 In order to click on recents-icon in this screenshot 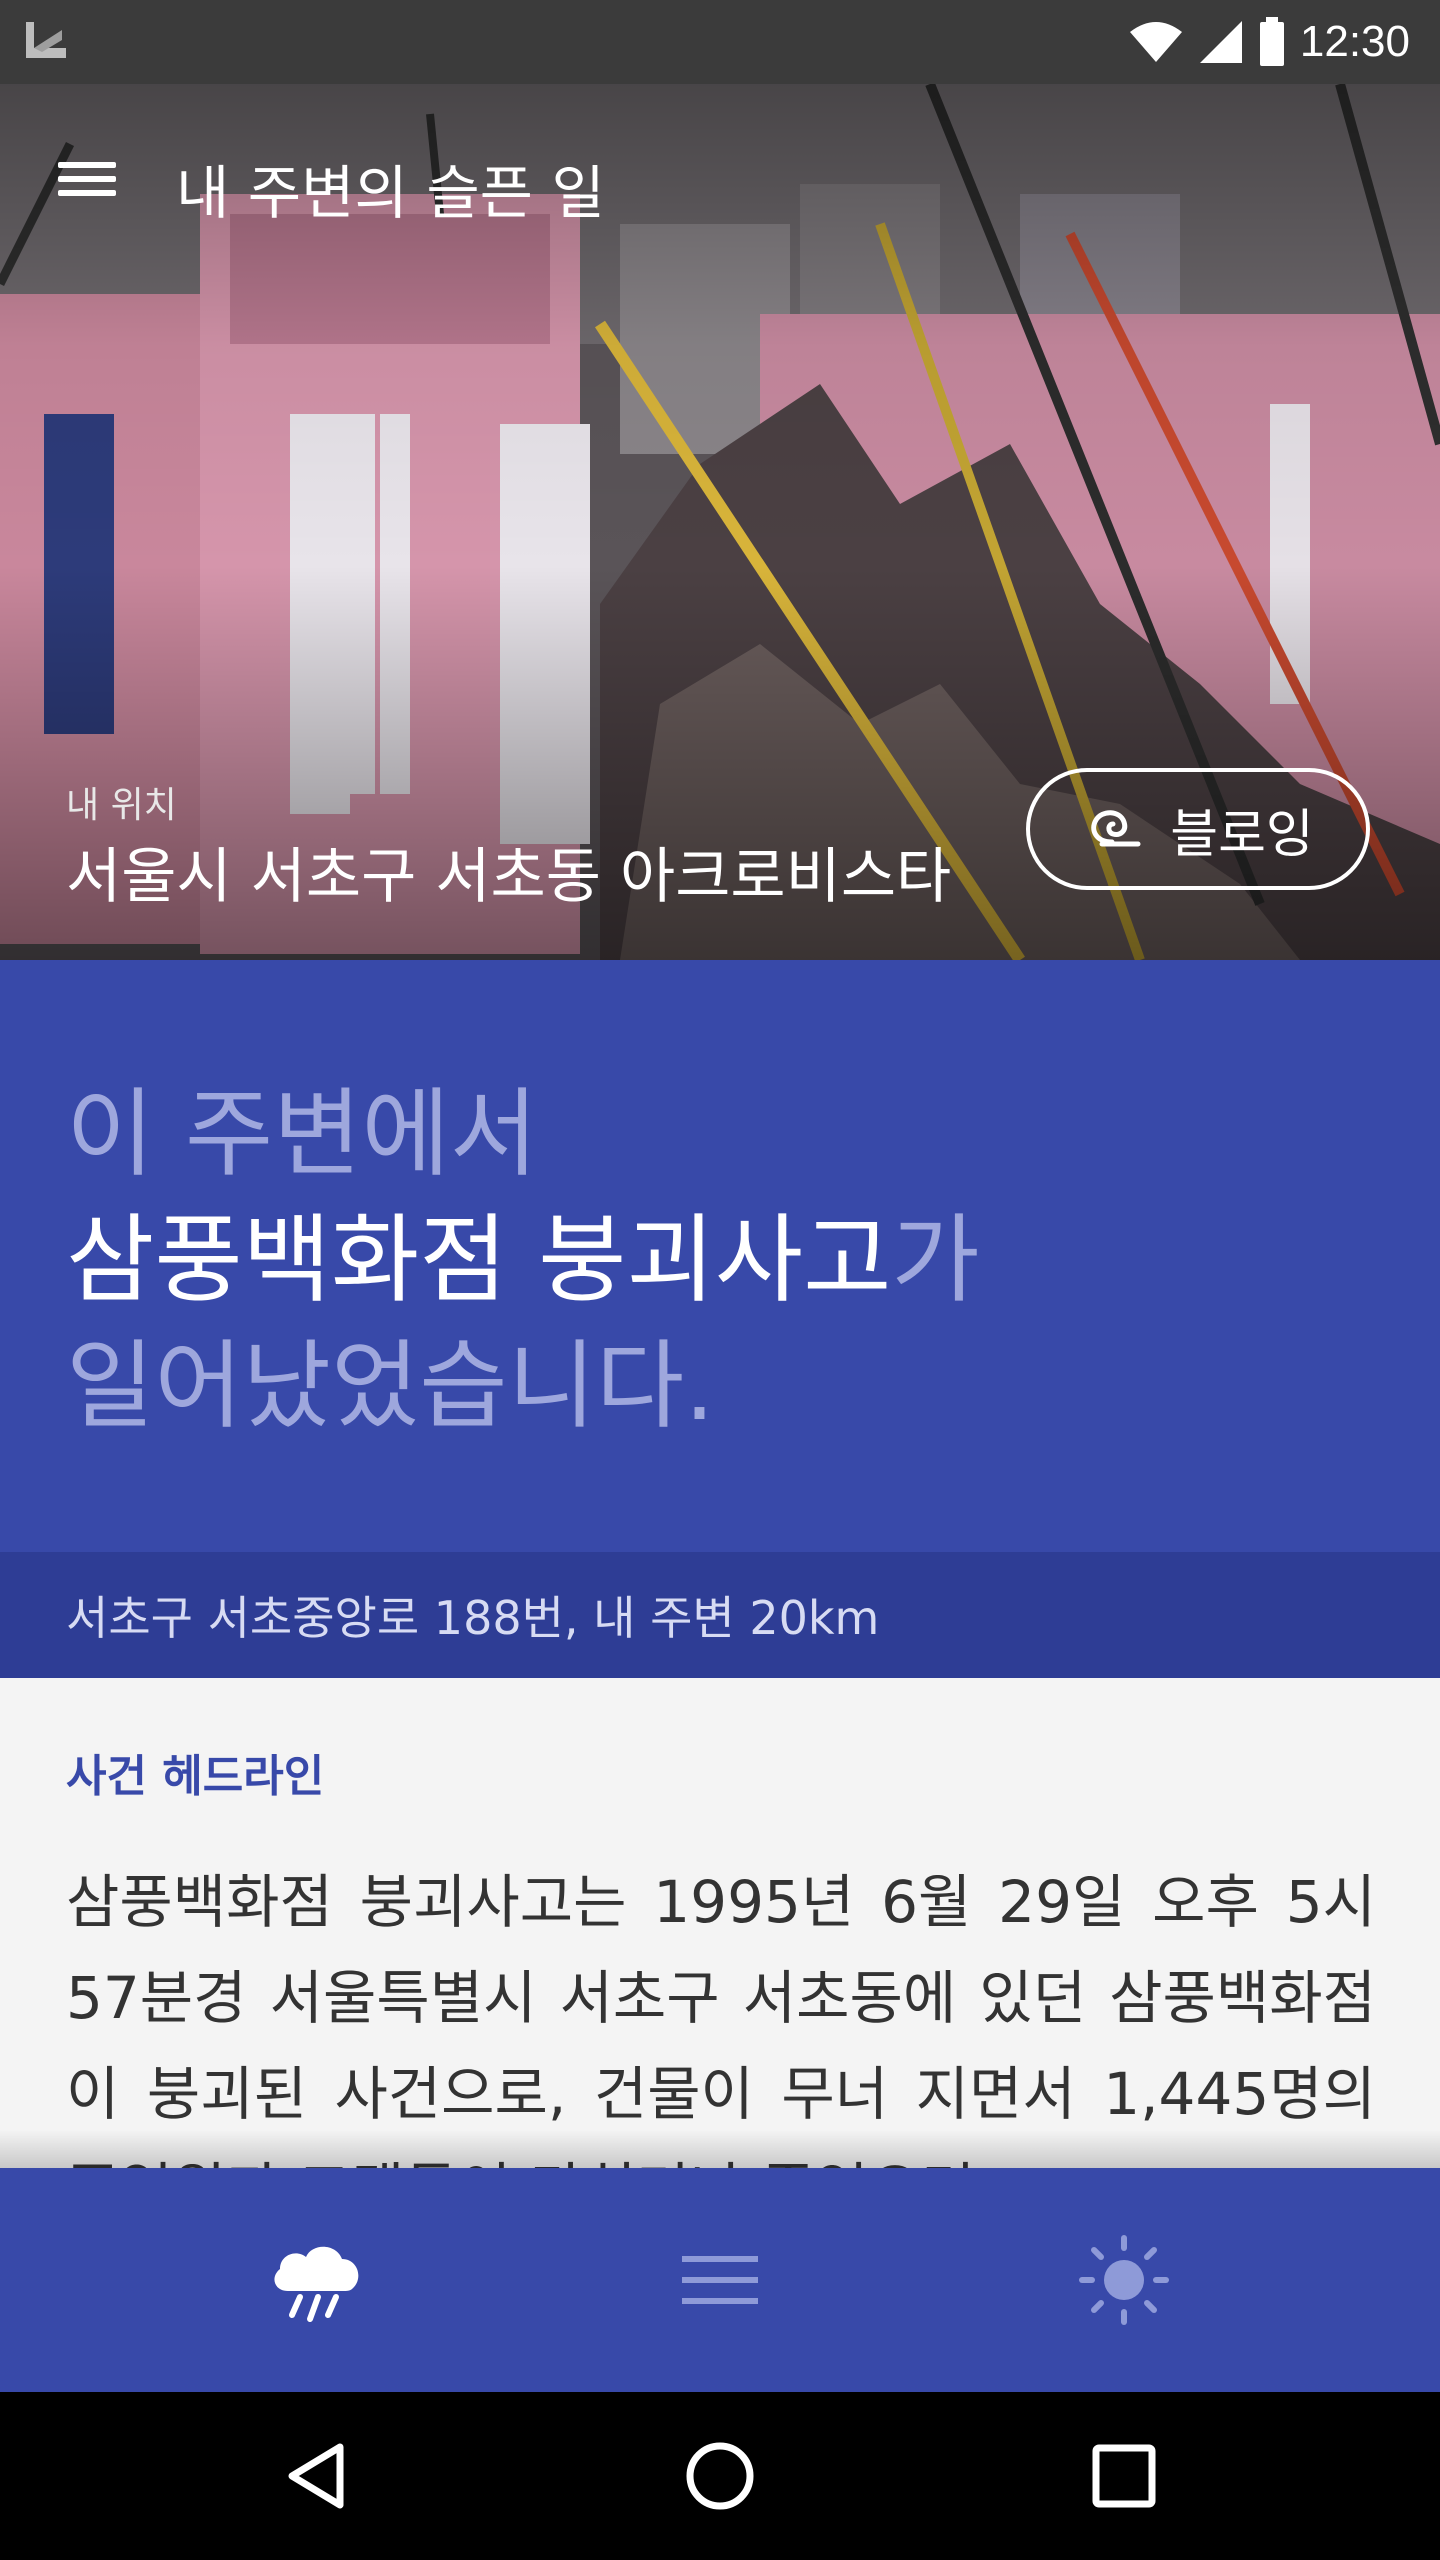, I will do `click(1124, 2476)`.